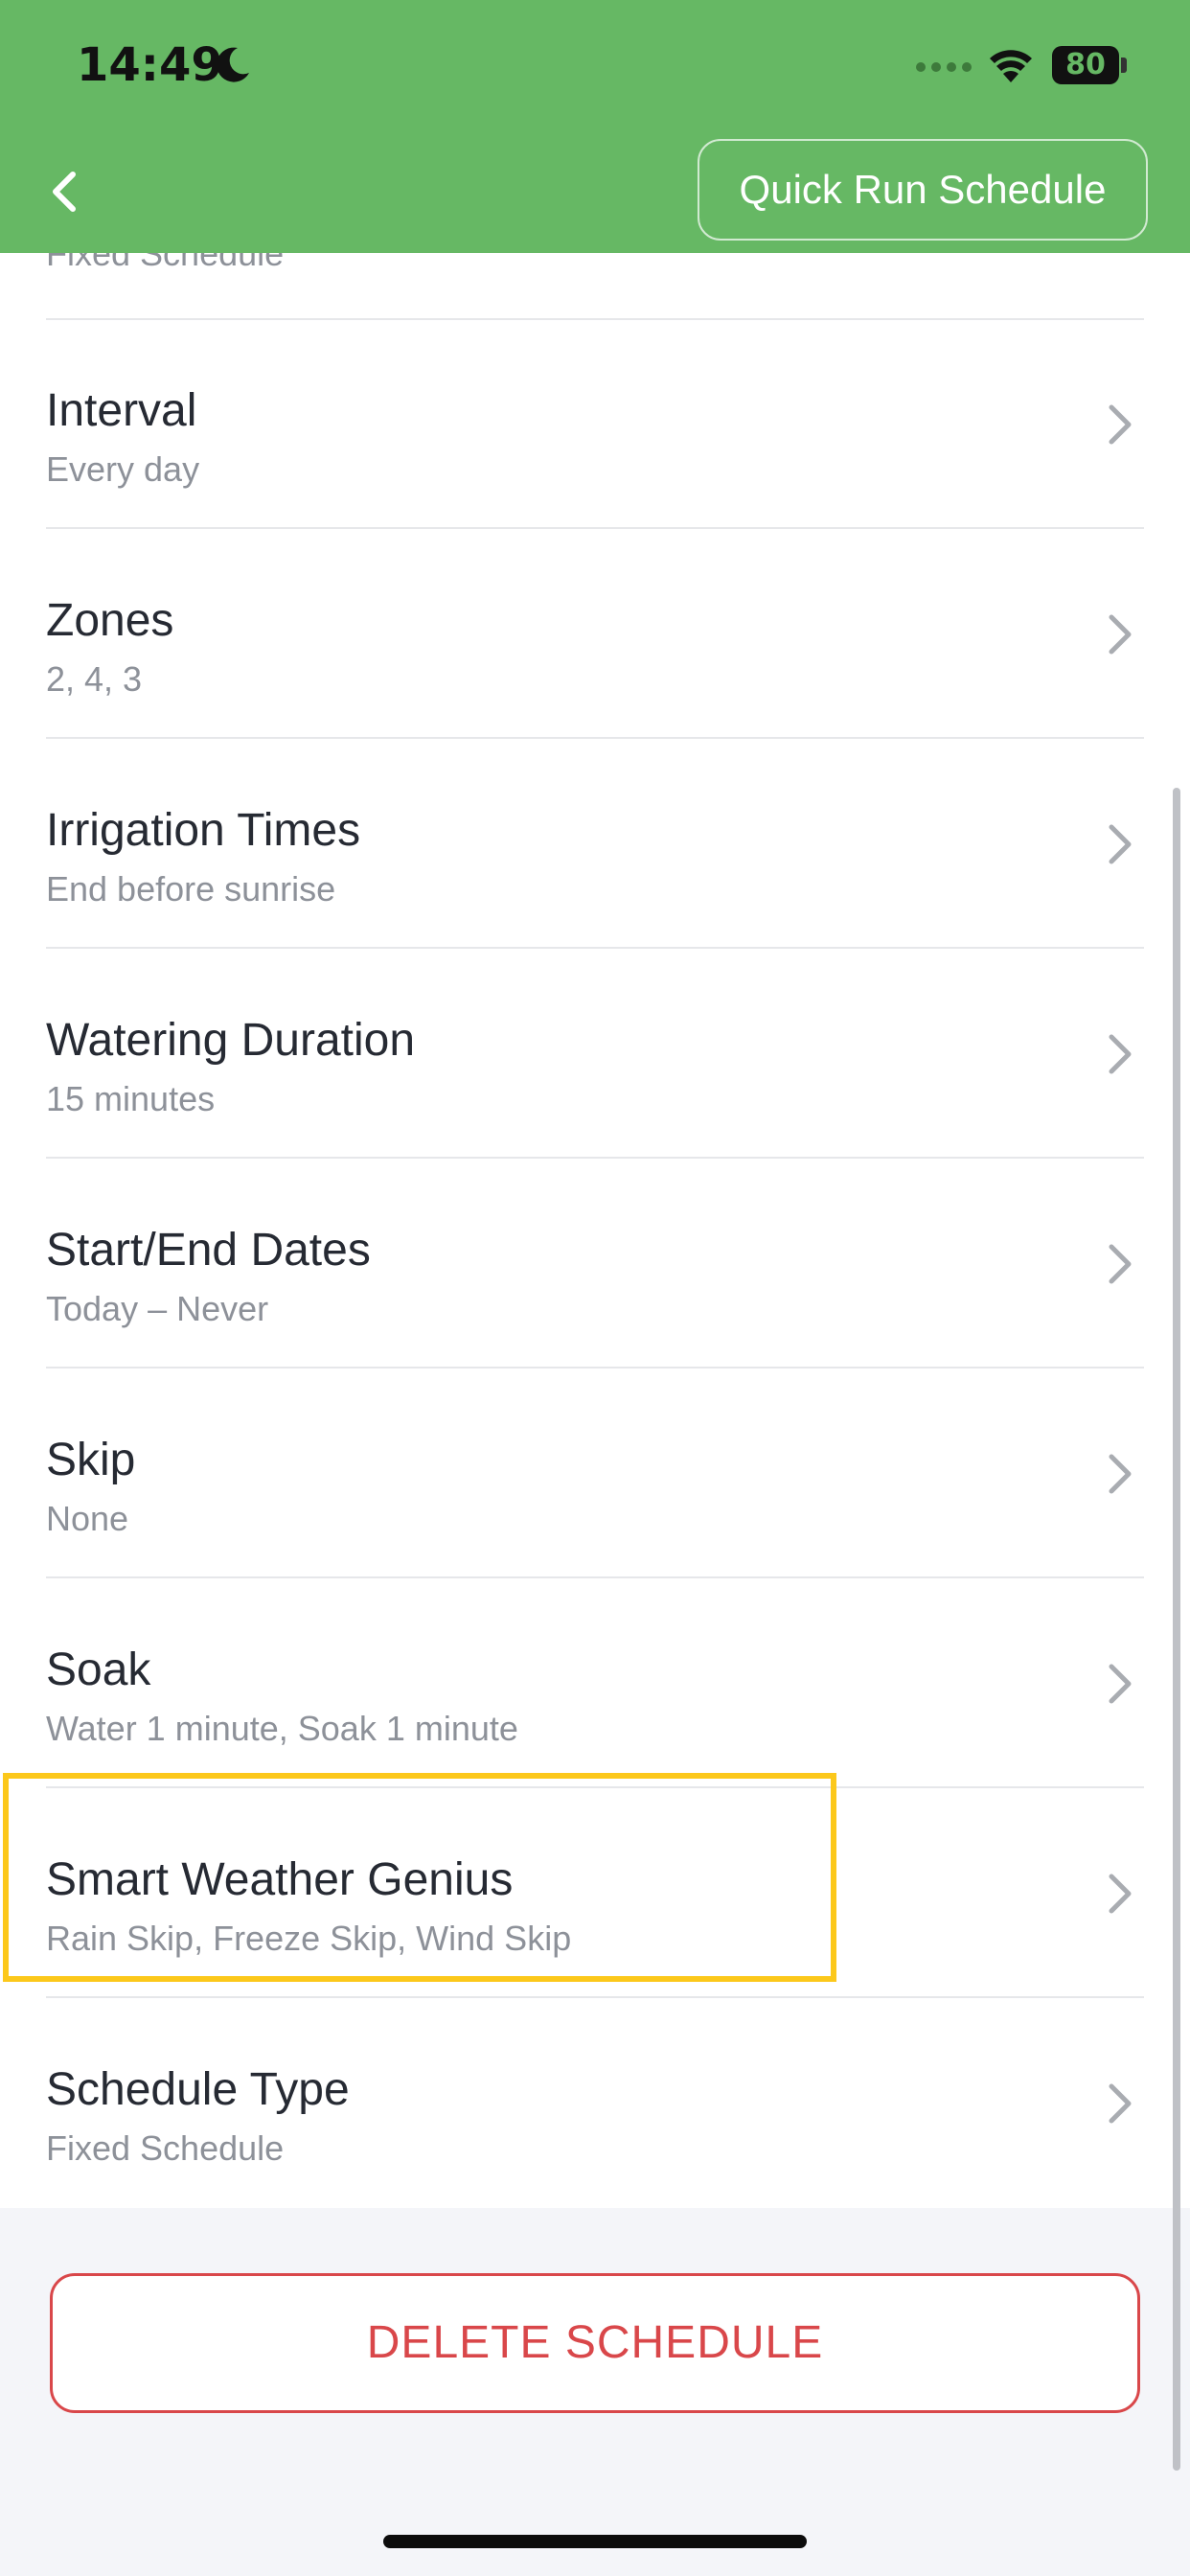  I want to click on list-item-subtitle: Fixed Schedule, so click(166, 2148).